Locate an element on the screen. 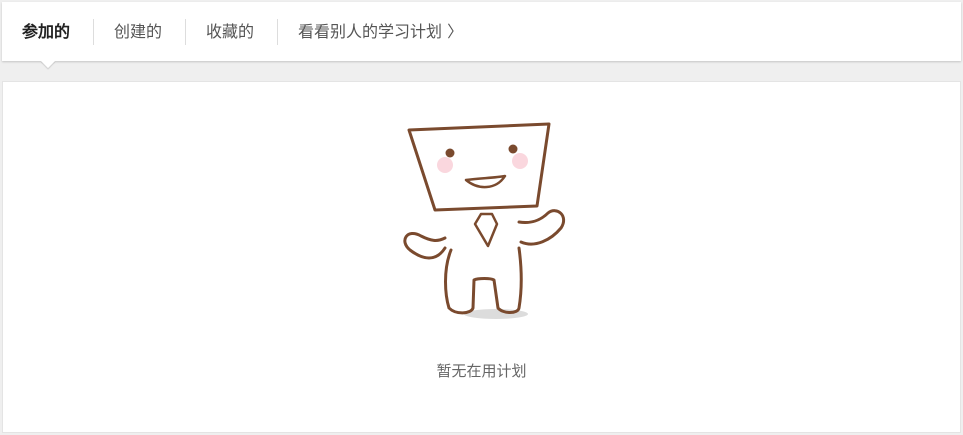  tab-joined: 参加的 is located at coordinates (46, 31).